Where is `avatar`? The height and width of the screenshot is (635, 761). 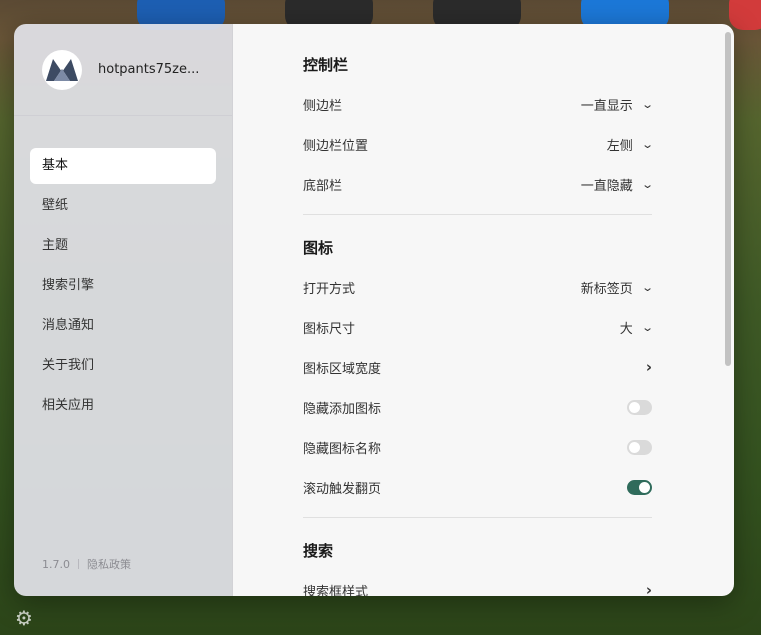 avatar is located at coordinates (62, 69).